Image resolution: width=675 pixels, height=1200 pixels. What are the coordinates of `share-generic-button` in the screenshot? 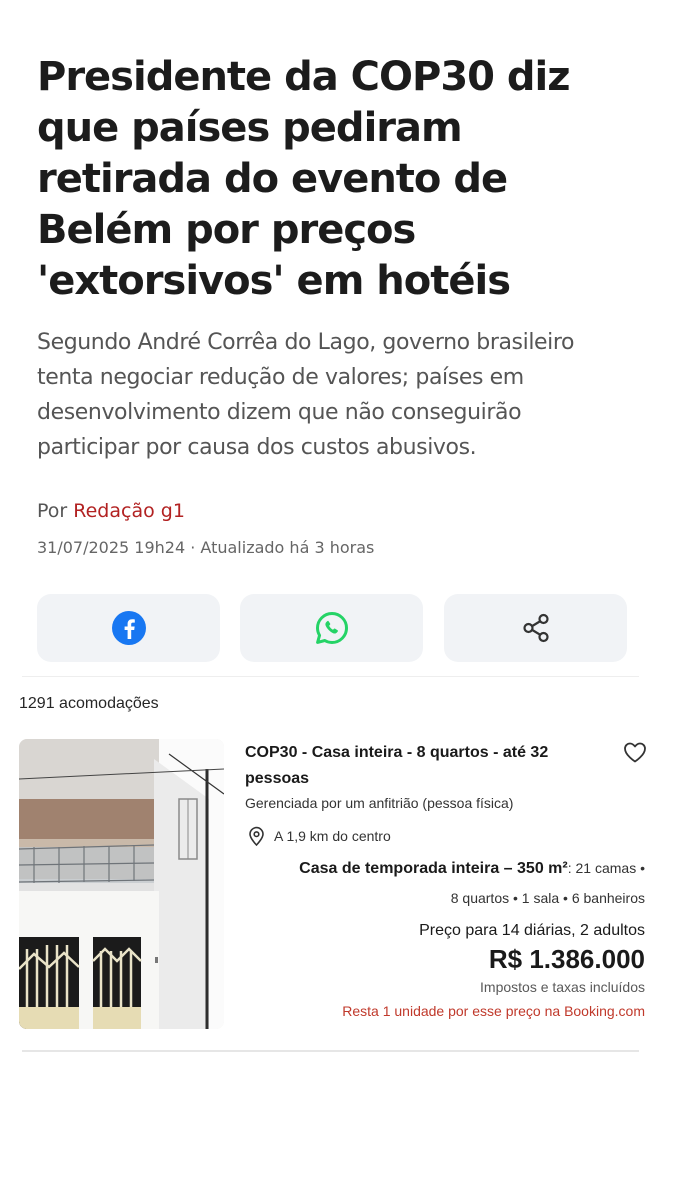 It's located at (535, 628).